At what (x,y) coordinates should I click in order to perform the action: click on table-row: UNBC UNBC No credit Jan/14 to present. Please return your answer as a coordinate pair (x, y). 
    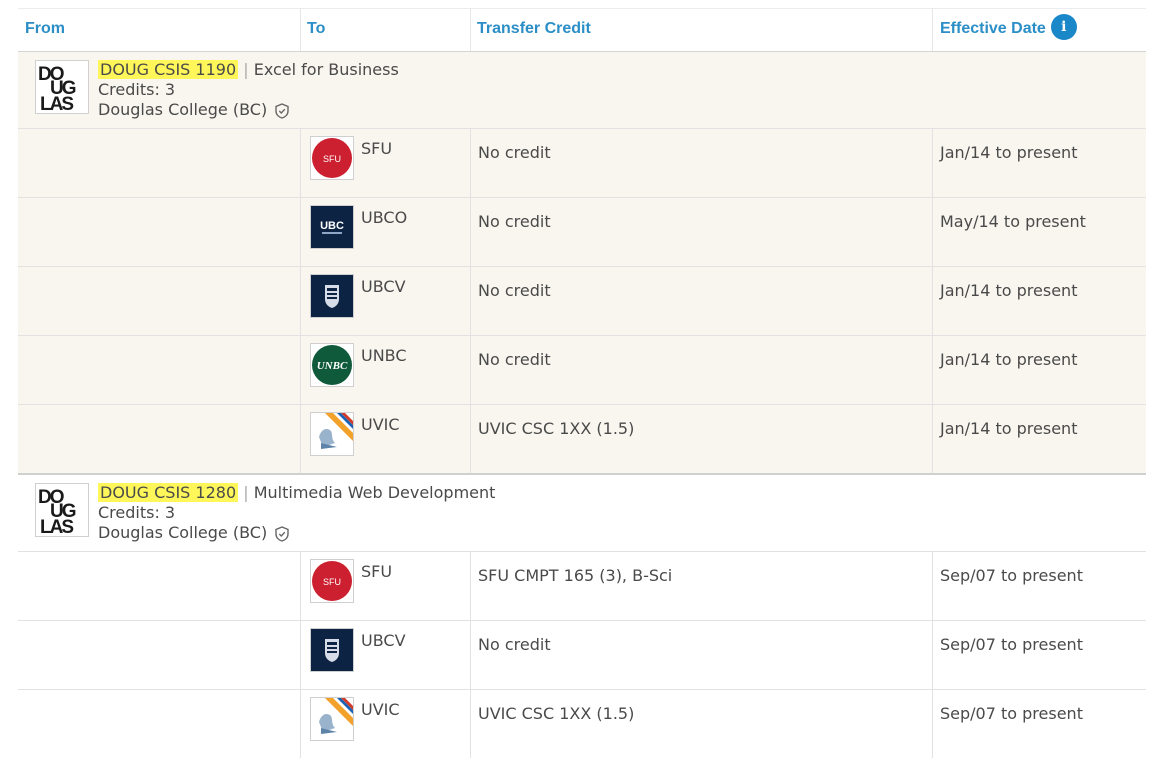
    Looking at the image, I should click on (582, 369).